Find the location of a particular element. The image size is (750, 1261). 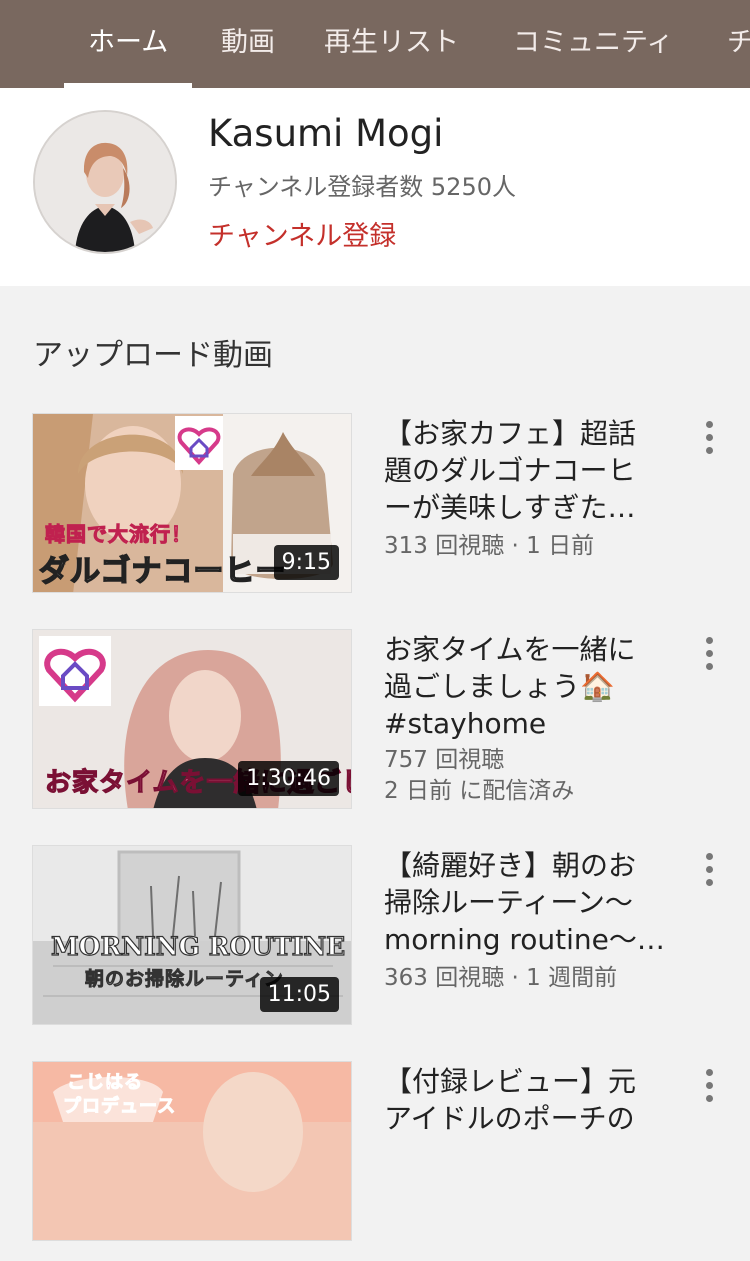

video-thumbnail: お家タイムを一緒に過ごしましょ 1:30:46 is located at coordinates (192, 719).